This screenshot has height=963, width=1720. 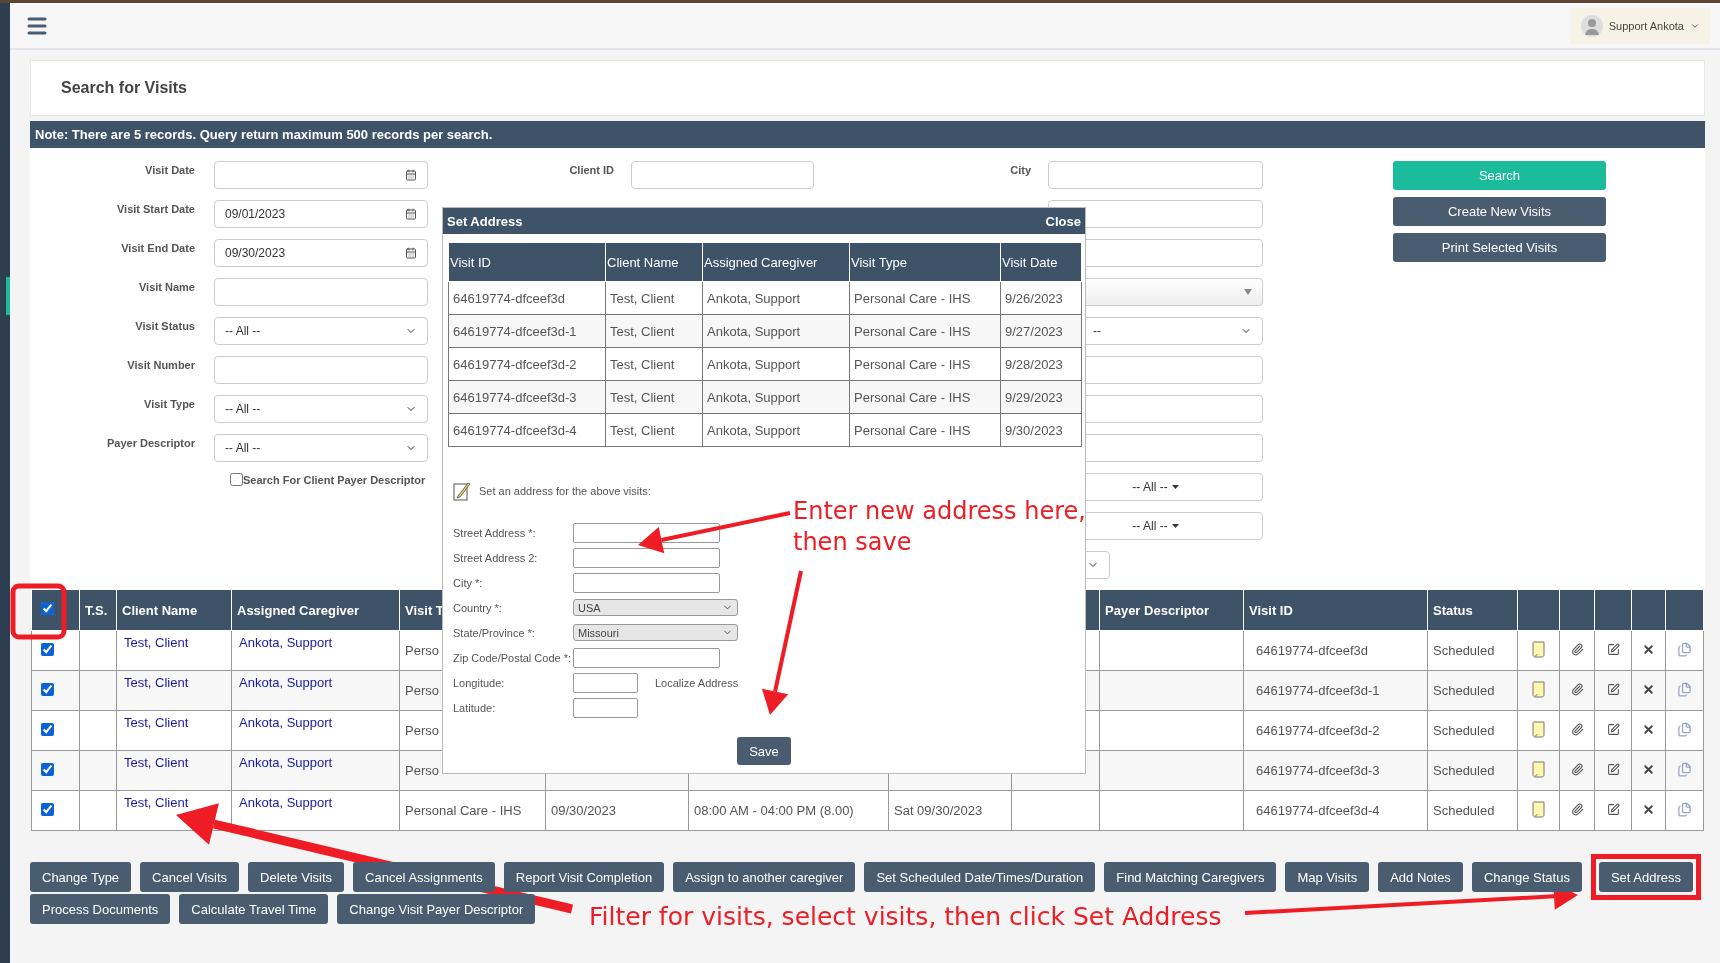 What do you see at coordinates (150, 442) in the screenshot?
I see `field-label: Payer Descriptor` at bounding box center [150, 442].